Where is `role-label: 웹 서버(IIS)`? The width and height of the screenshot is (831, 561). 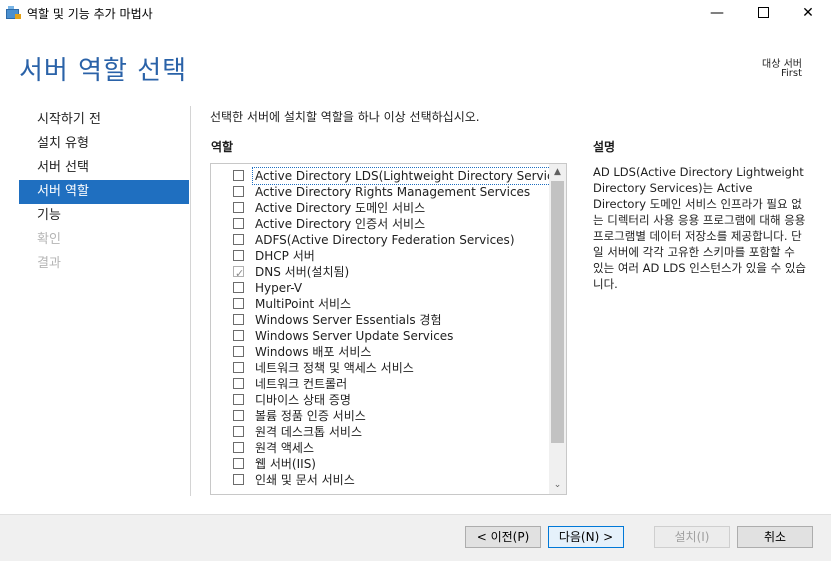
role-label: 웹 서버(IIS) is located at coordinates (285, 464).